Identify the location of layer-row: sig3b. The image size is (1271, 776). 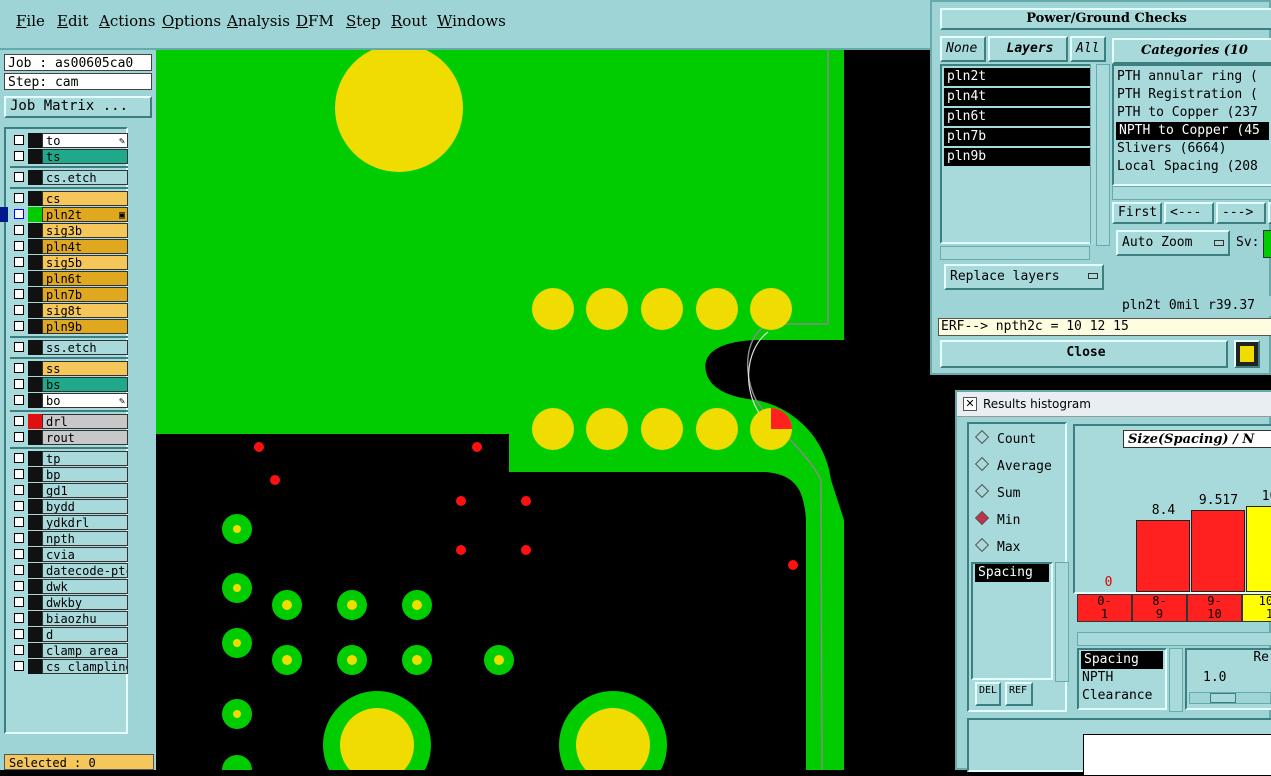
(69, 230).